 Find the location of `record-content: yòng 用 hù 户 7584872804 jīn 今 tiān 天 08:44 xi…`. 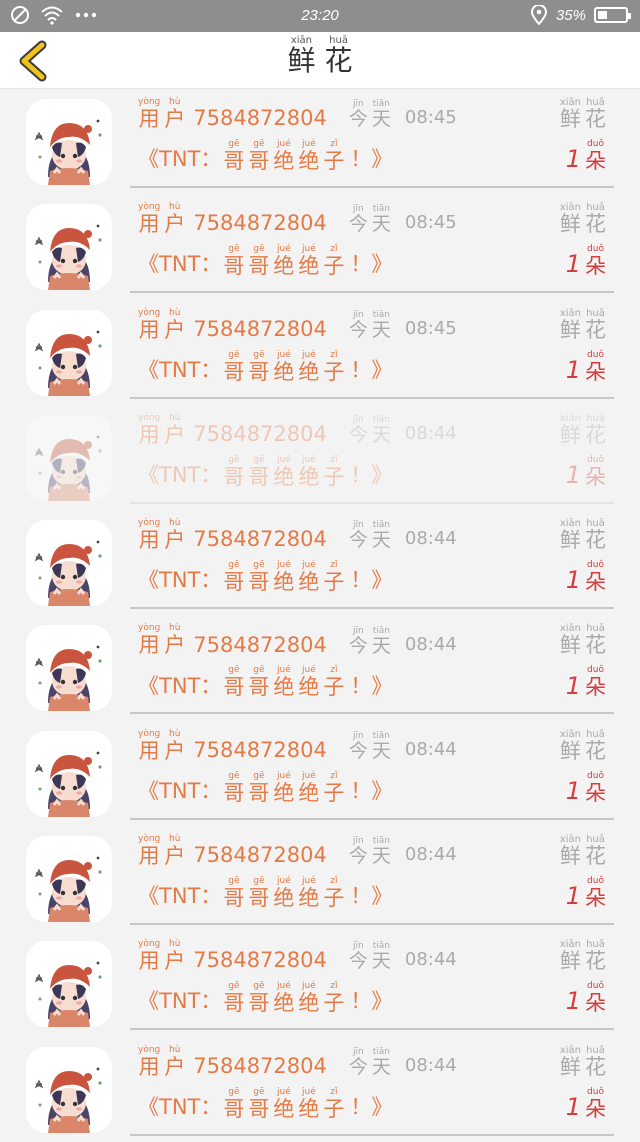

record-content: yòng 用 hù 户 7584872804 jīn 今 tiān 天 08:44 xi… is located at coordinates (372, 454).